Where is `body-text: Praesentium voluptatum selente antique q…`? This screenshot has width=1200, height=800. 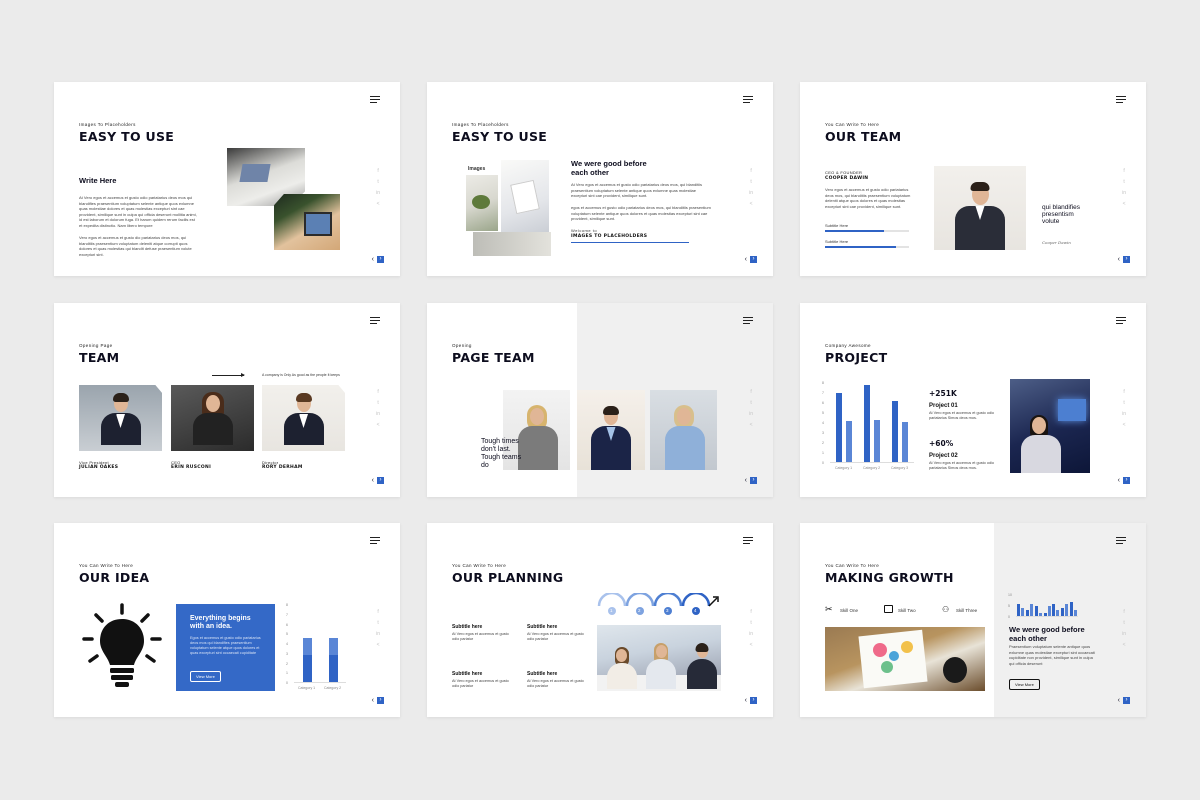
body-text: Praesentium voluptatum selente antique q… is located at coordinates (1052, 655).